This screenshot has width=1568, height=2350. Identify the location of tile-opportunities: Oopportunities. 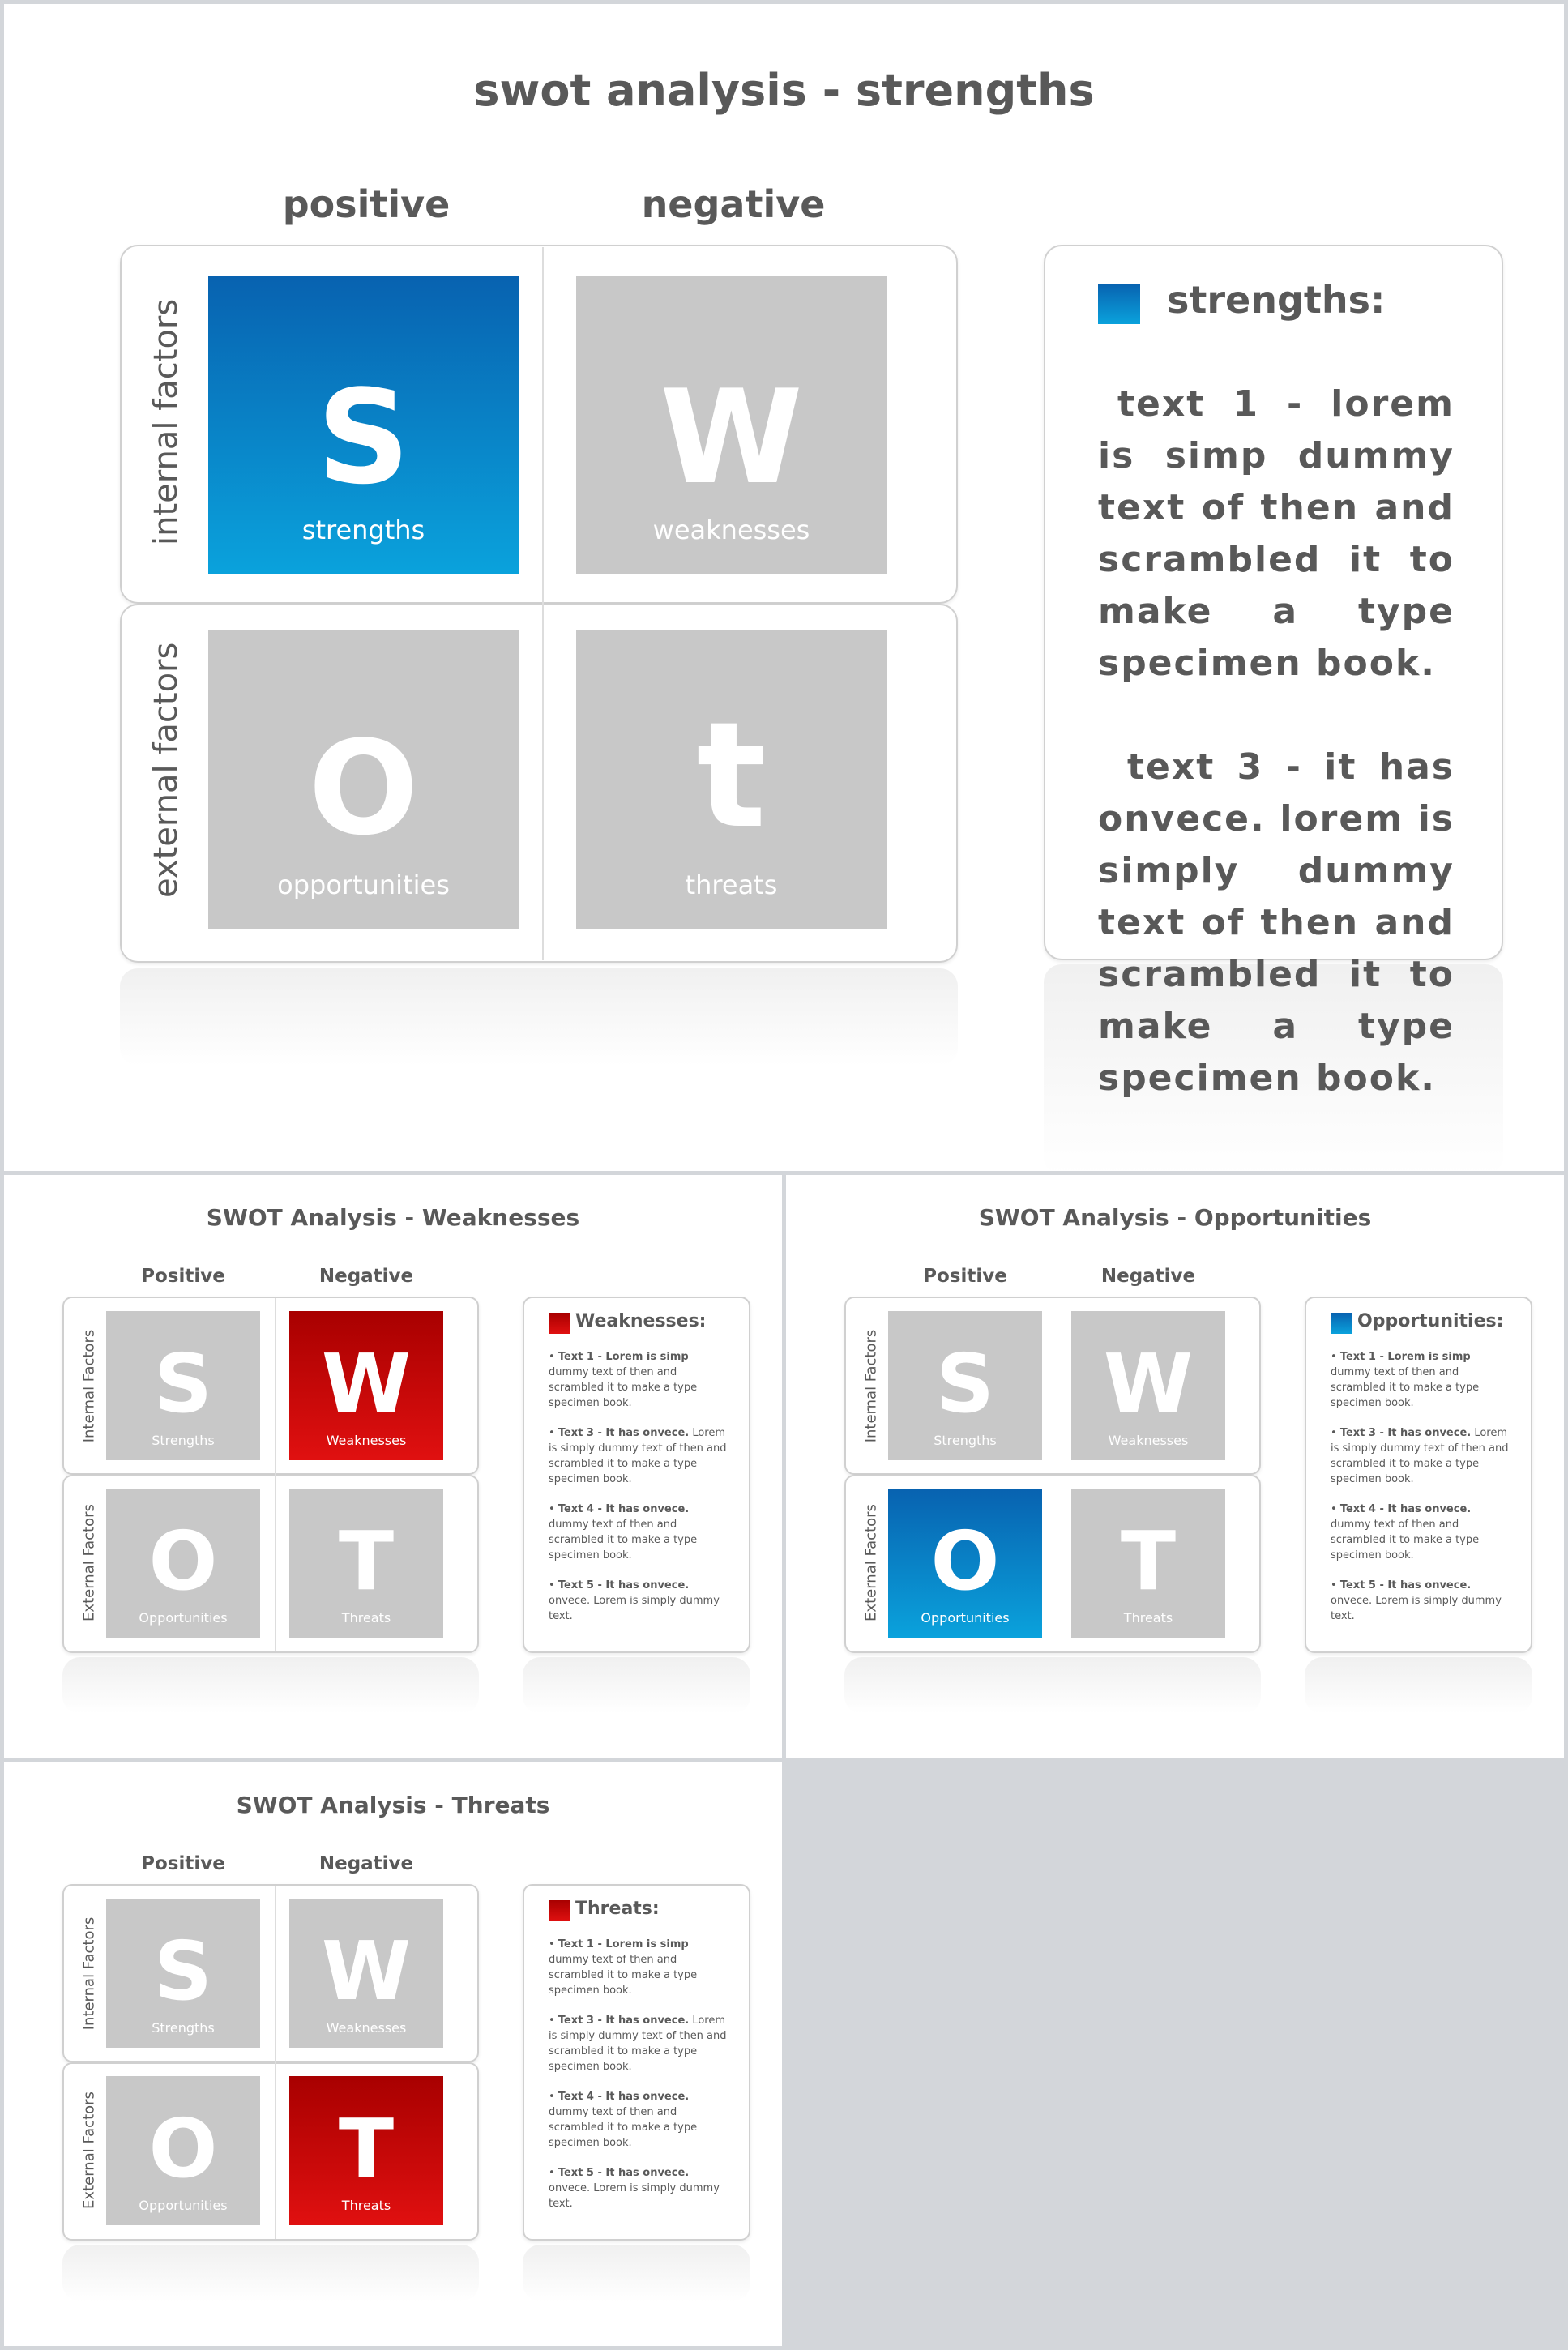
(363, 779).